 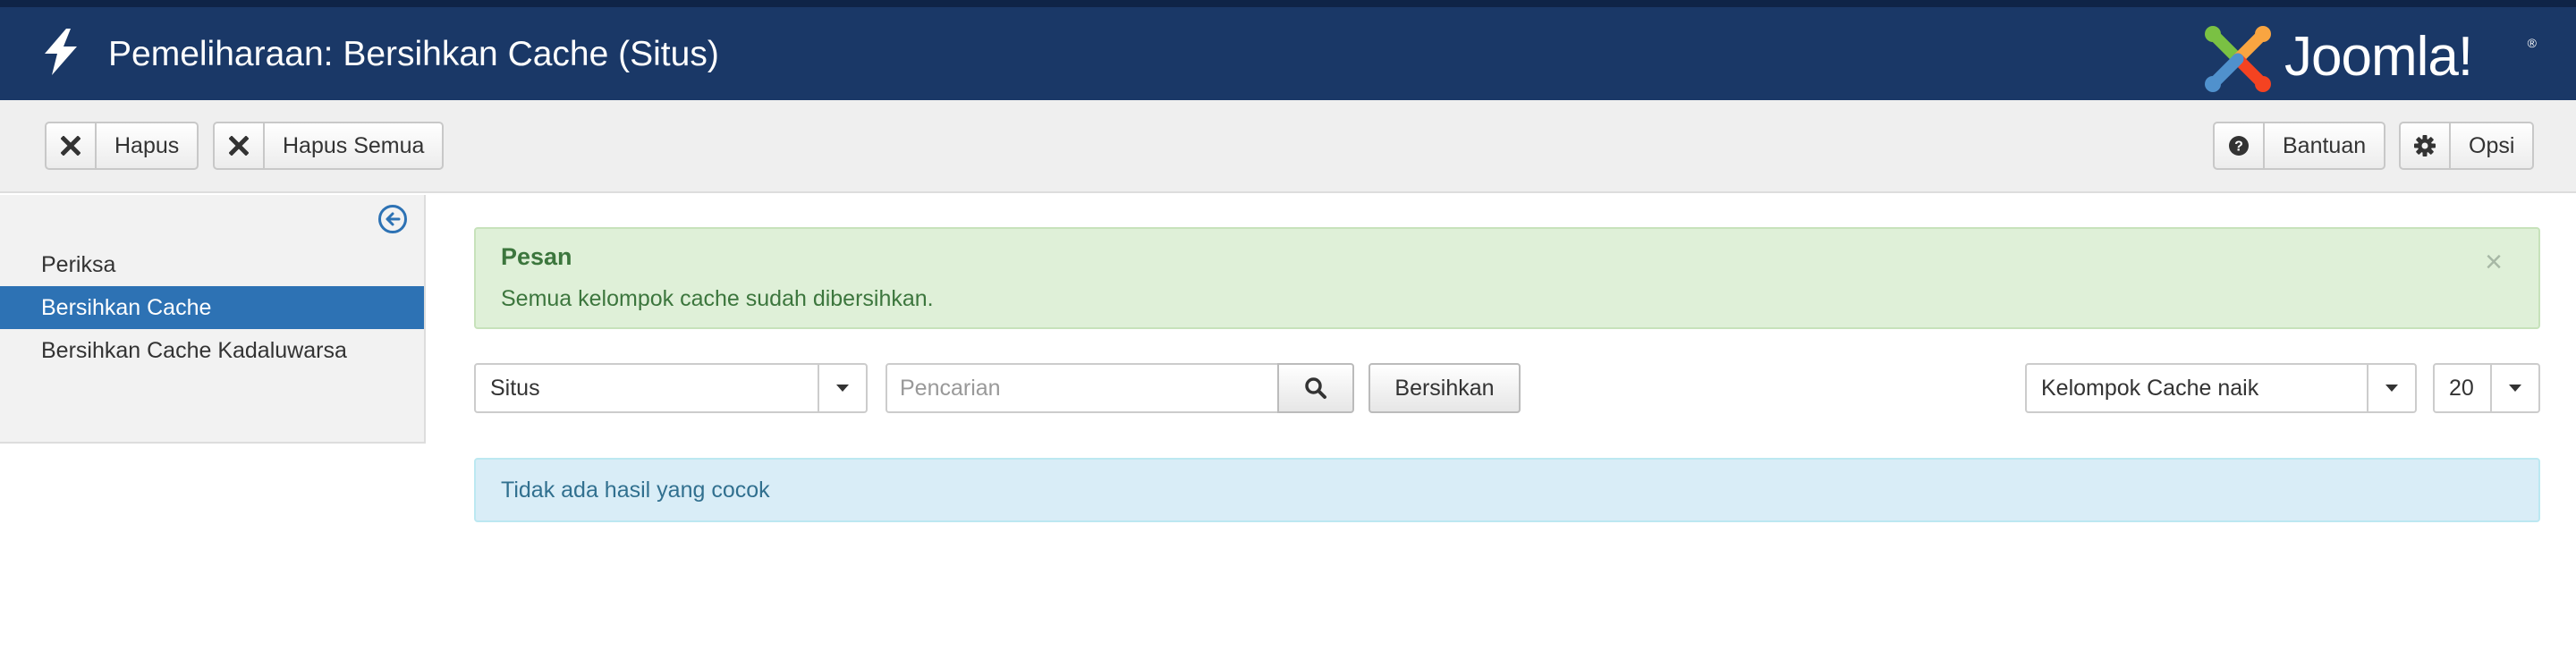 What do you see at coordinates (1507, 490) in the screenshot?
I see `no-results-message: Tidak ada hasil yang cocok` at bounding box center [1507, 490].